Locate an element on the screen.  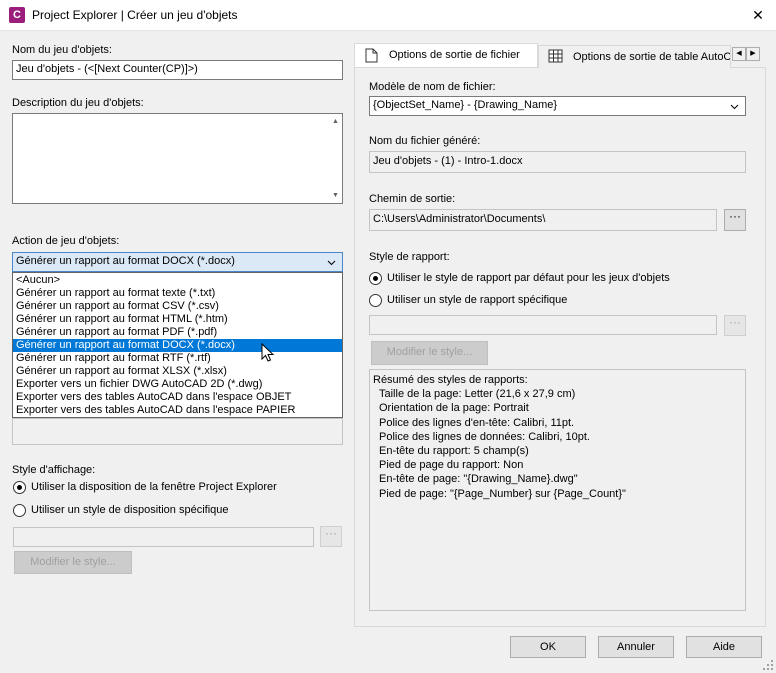
mouse-cursor-icon is located at coordinates (268, 352).